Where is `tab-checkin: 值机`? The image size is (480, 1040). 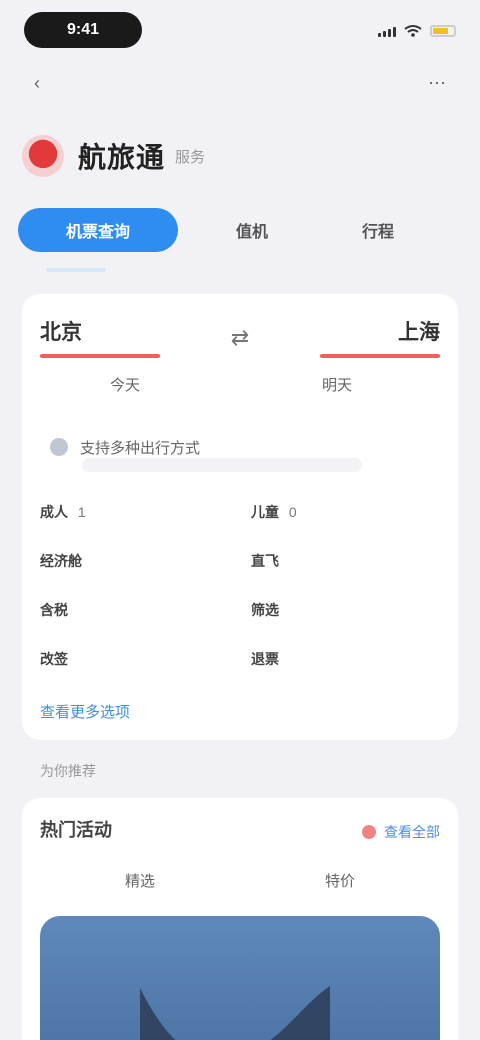
tab-checkin: 值机 is located at coordinates (252, 230).